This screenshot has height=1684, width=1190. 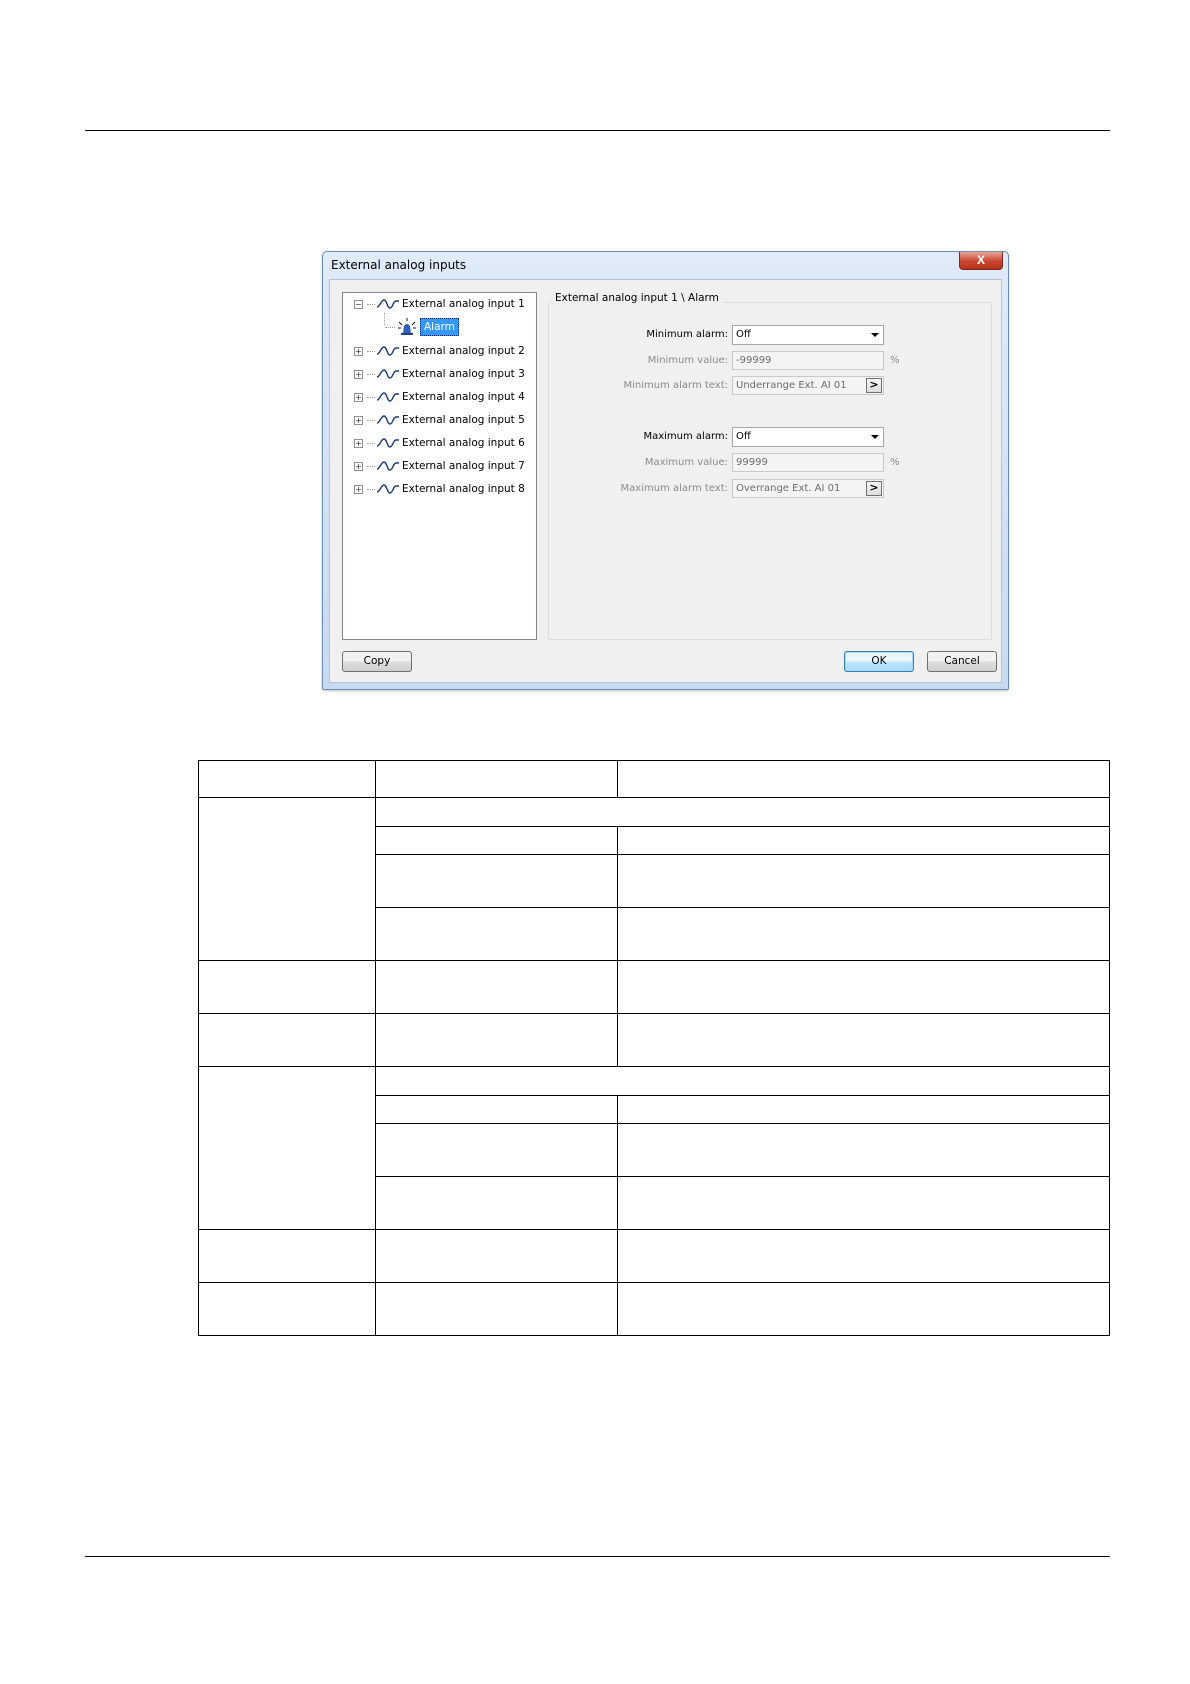 I want to click on minimum-value-label: Minimum value:, so click(x=687, y=360).